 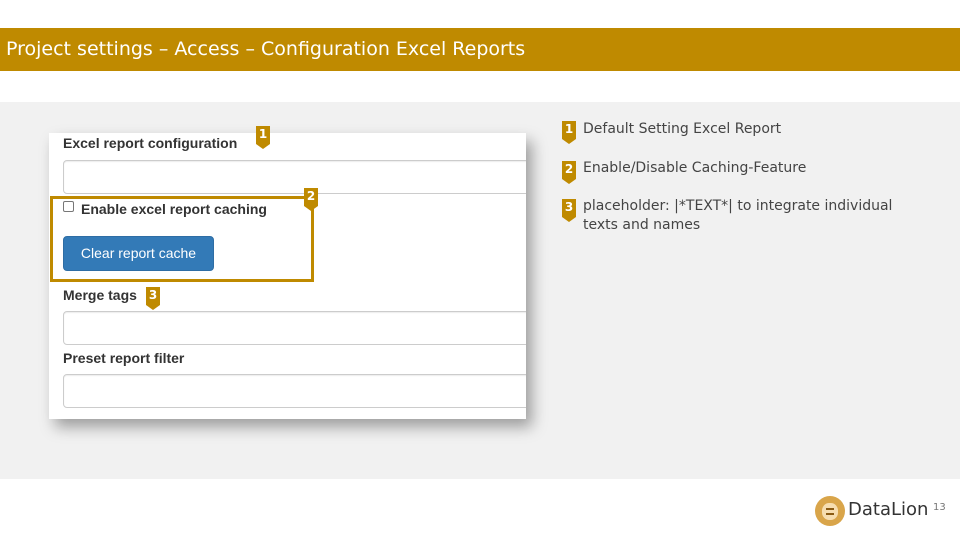 I want to click on merge-tags-input, so click(x=294, y=328).